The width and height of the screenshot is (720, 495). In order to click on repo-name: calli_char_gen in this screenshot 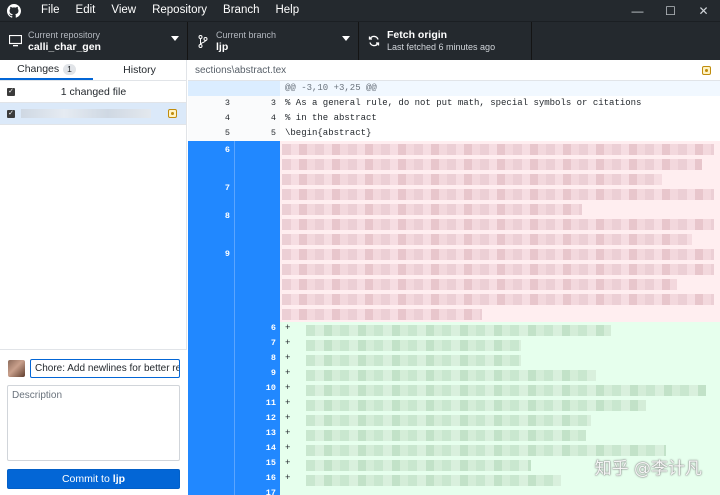, I will do `click(64, 47)`.